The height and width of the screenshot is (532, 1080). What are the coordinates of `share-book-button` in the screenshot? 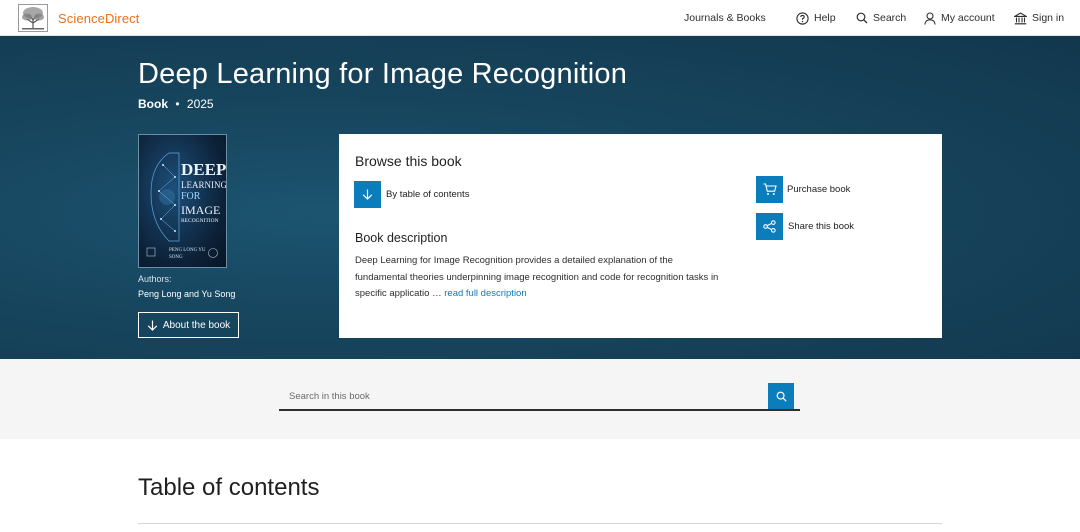 It's located at (769, 226).